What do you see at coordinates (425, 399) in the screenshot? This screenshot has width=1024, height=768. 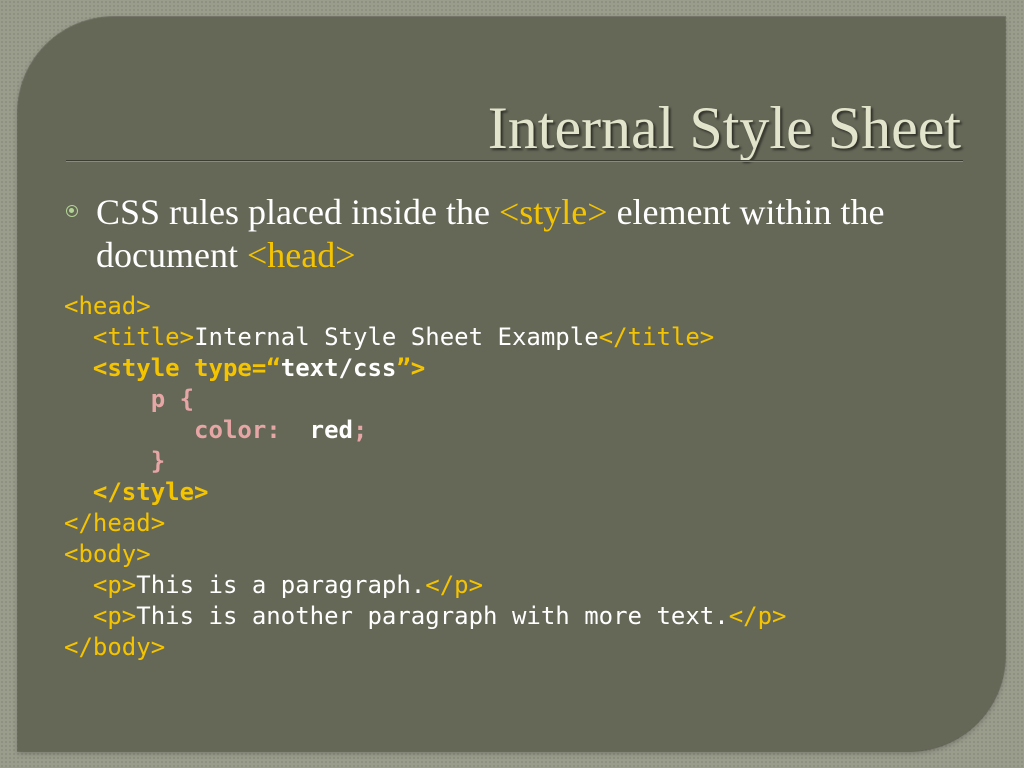 I see `code-line-selector: p {` at bounding box center [425, 399].